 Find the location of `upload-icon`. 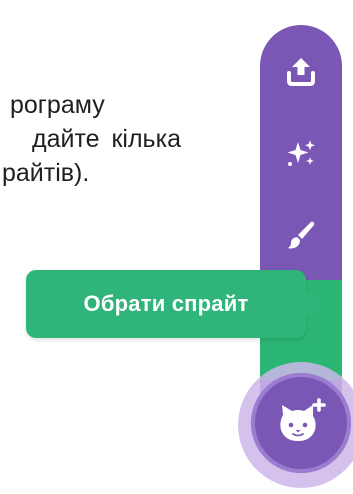

upload-icon is located at coordinates (301, 72).